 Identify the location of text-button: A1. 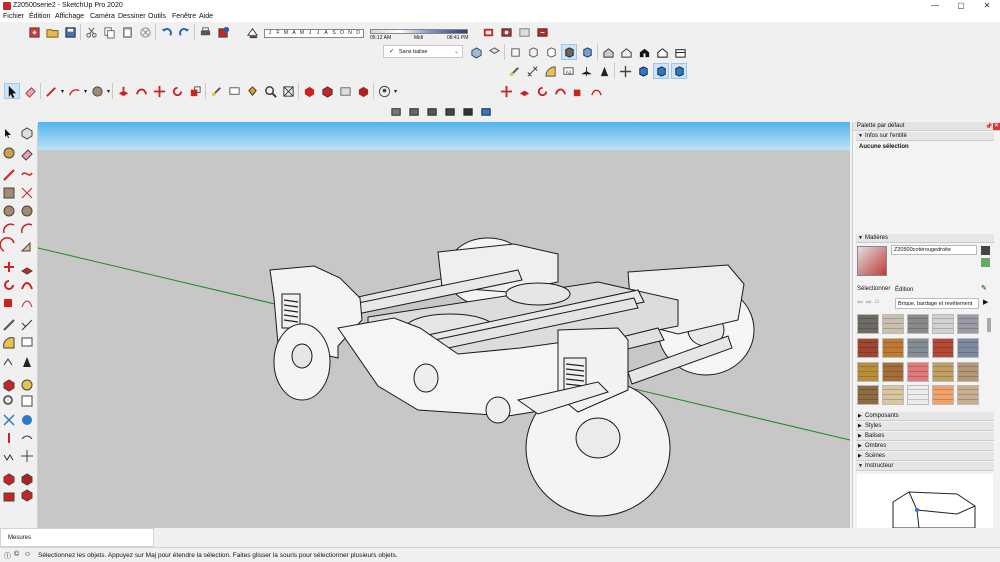
(568, 71).